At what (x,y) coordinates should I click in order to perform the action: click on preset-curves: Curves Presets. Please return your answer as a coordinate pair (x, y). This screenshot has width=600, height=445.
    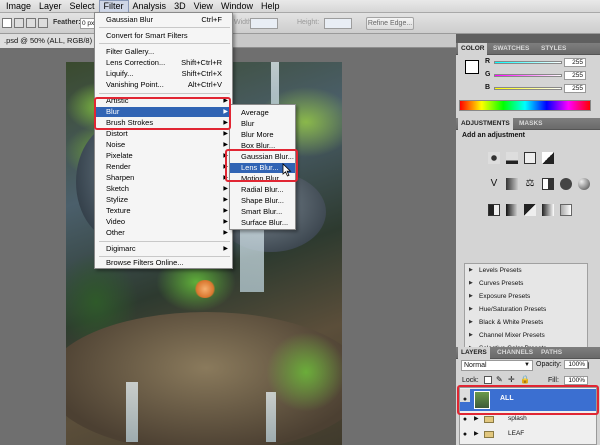
    Looking at the image, I should click on (526, 283).